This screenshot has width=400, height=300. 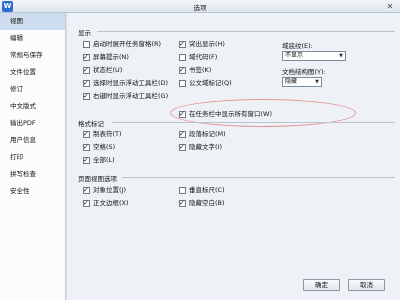 What do you see at coordinates (203, 57) in the screenshot?
I see `checkbox-label: 域代码(F)` at bounding box center [203, 57].